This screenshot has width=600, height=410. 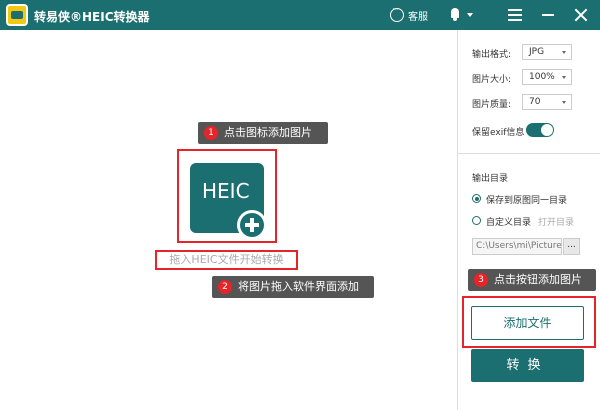 I want to click on drop-hint: 拖入HEIC文件开始转换, so click(x=226, y=260).